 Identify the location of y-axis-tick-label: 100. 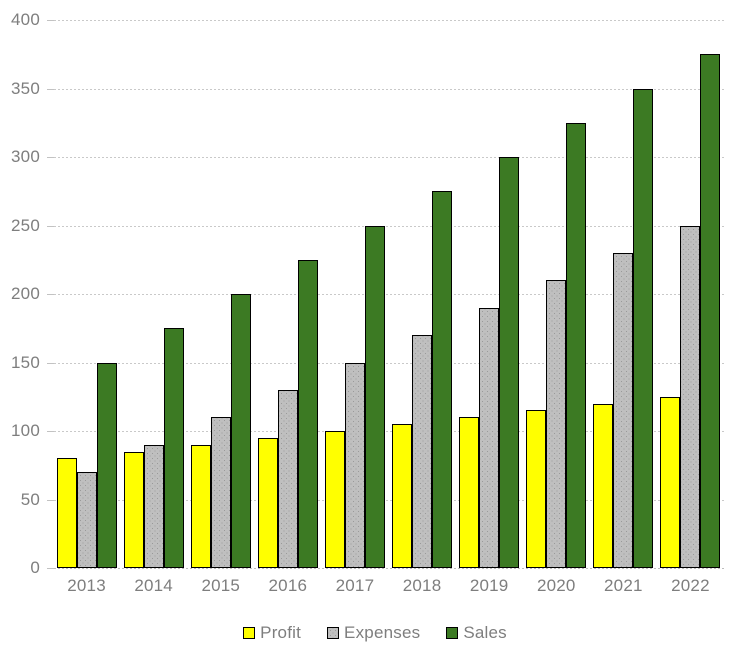
(25, 430).